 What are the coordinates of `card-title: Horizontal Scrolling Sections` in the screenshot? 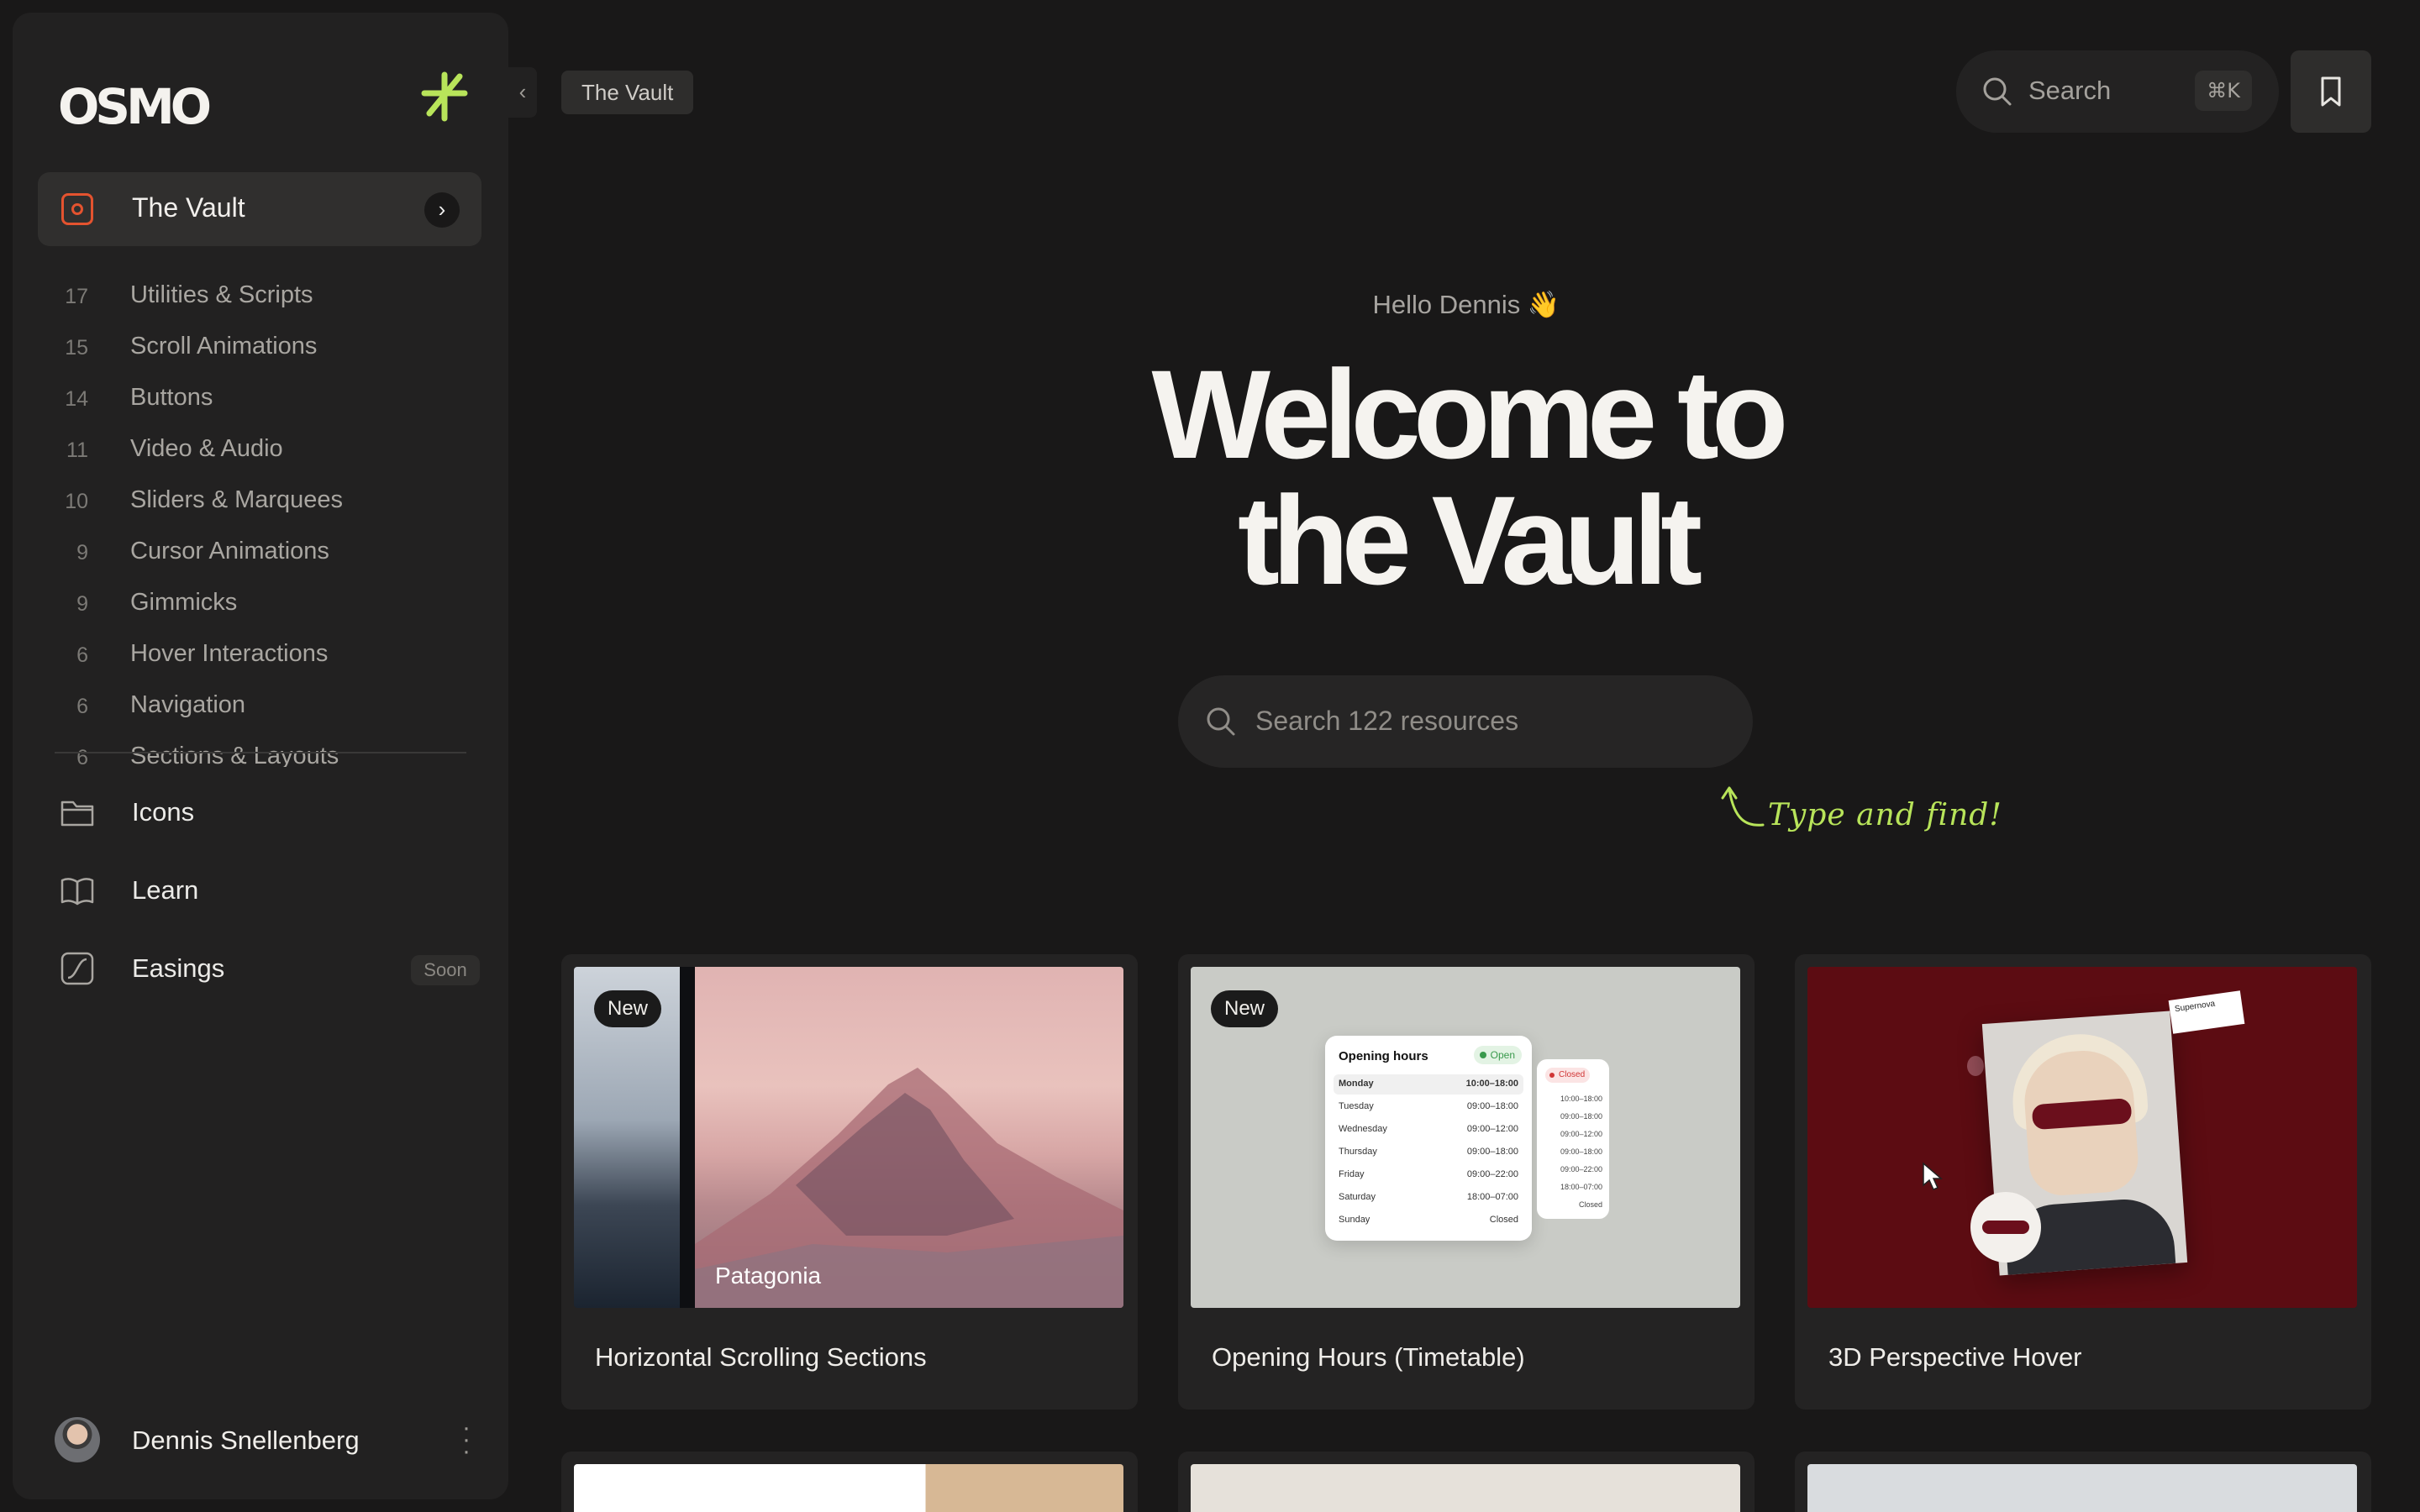 It's located at (761, 1357).